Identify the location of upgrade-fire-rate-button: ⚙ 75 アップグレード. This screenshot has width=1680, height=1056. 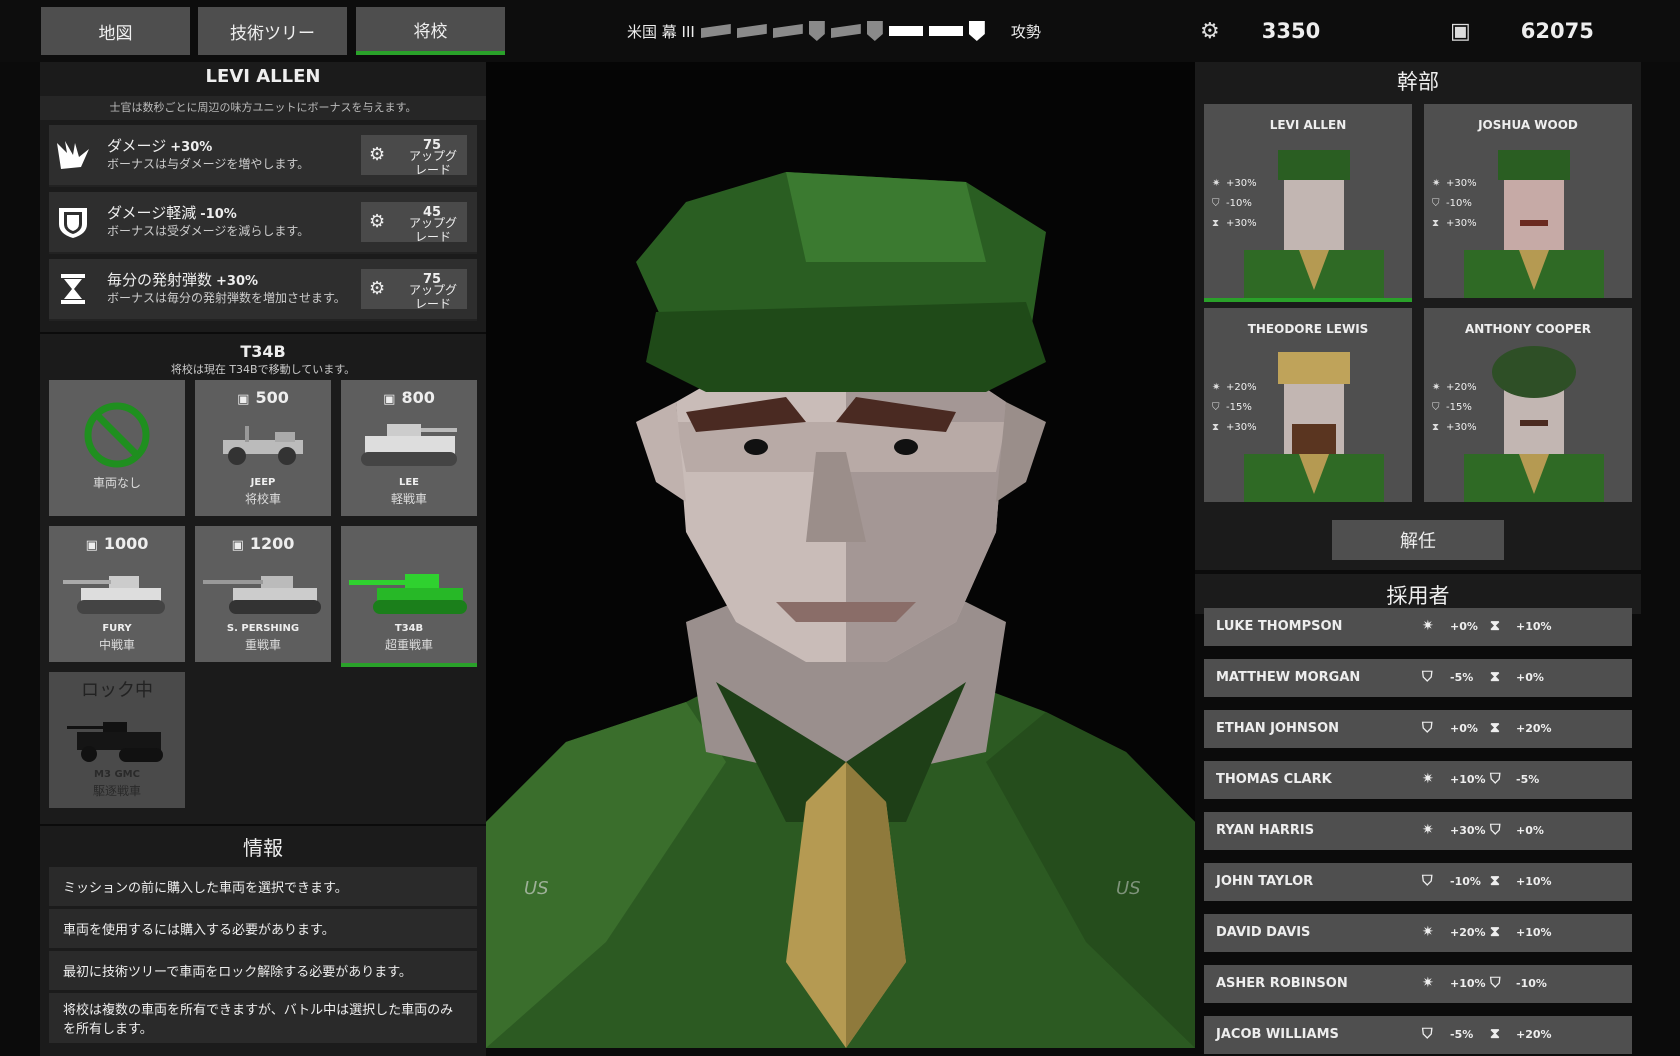
(414, 290).